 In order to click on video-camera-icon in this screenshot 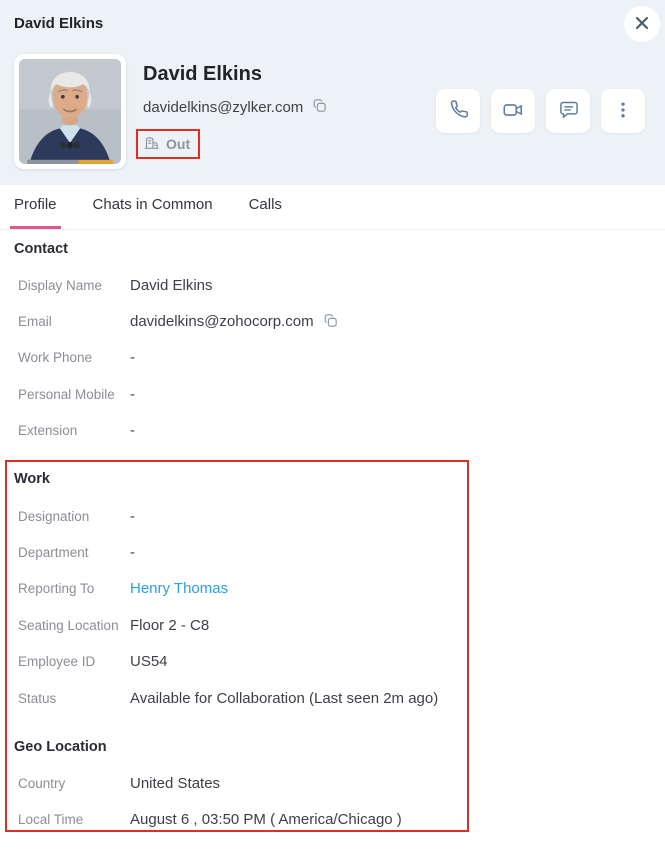, I will do `click(513, 111)`.